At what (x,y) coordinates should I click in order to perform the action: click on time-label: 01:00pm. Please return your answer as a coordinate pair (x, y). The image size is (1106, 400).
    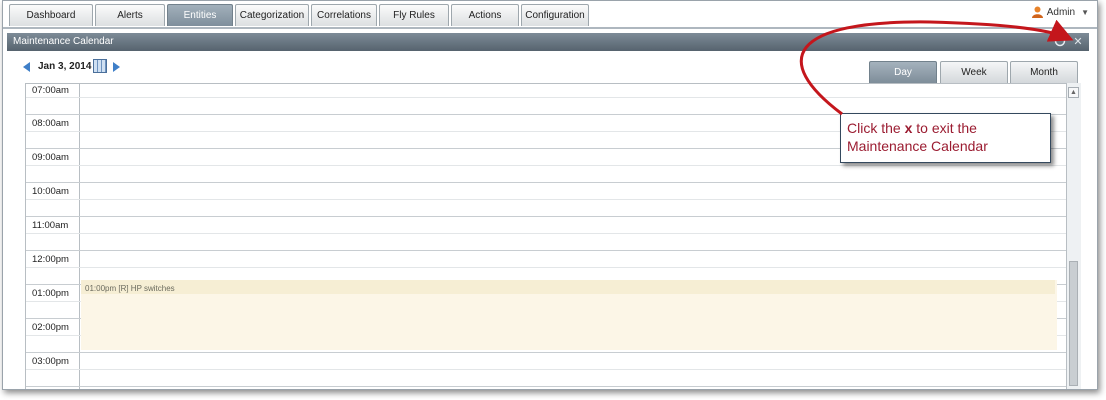
    Looking at the image, I should click on (50, 293).